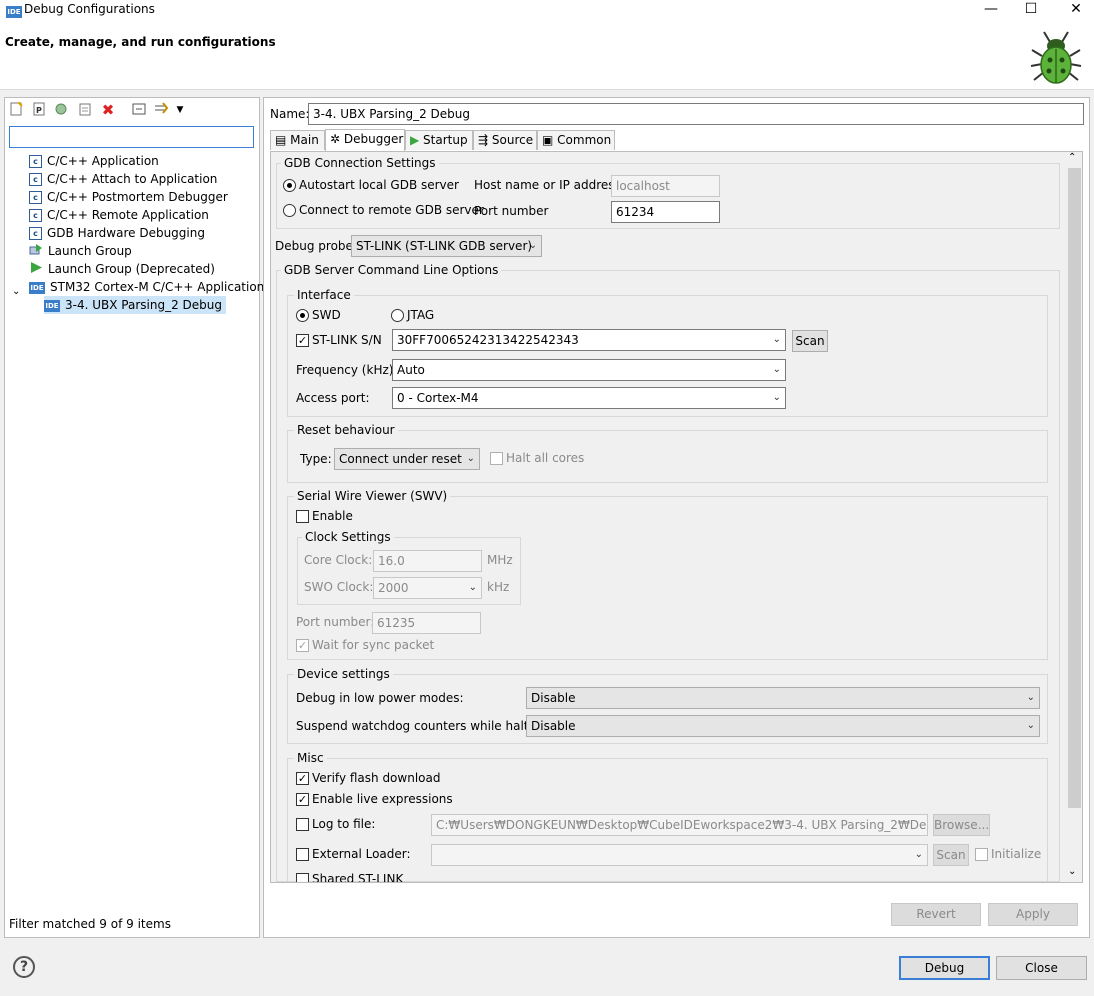 The image size is (1094, 996). What do you see at coordinates (128, 197) in the screenshot?
I see `tree-item-c-postmortem: c C/C++ Postmortem Debugger` at bounding box center [128, 197].